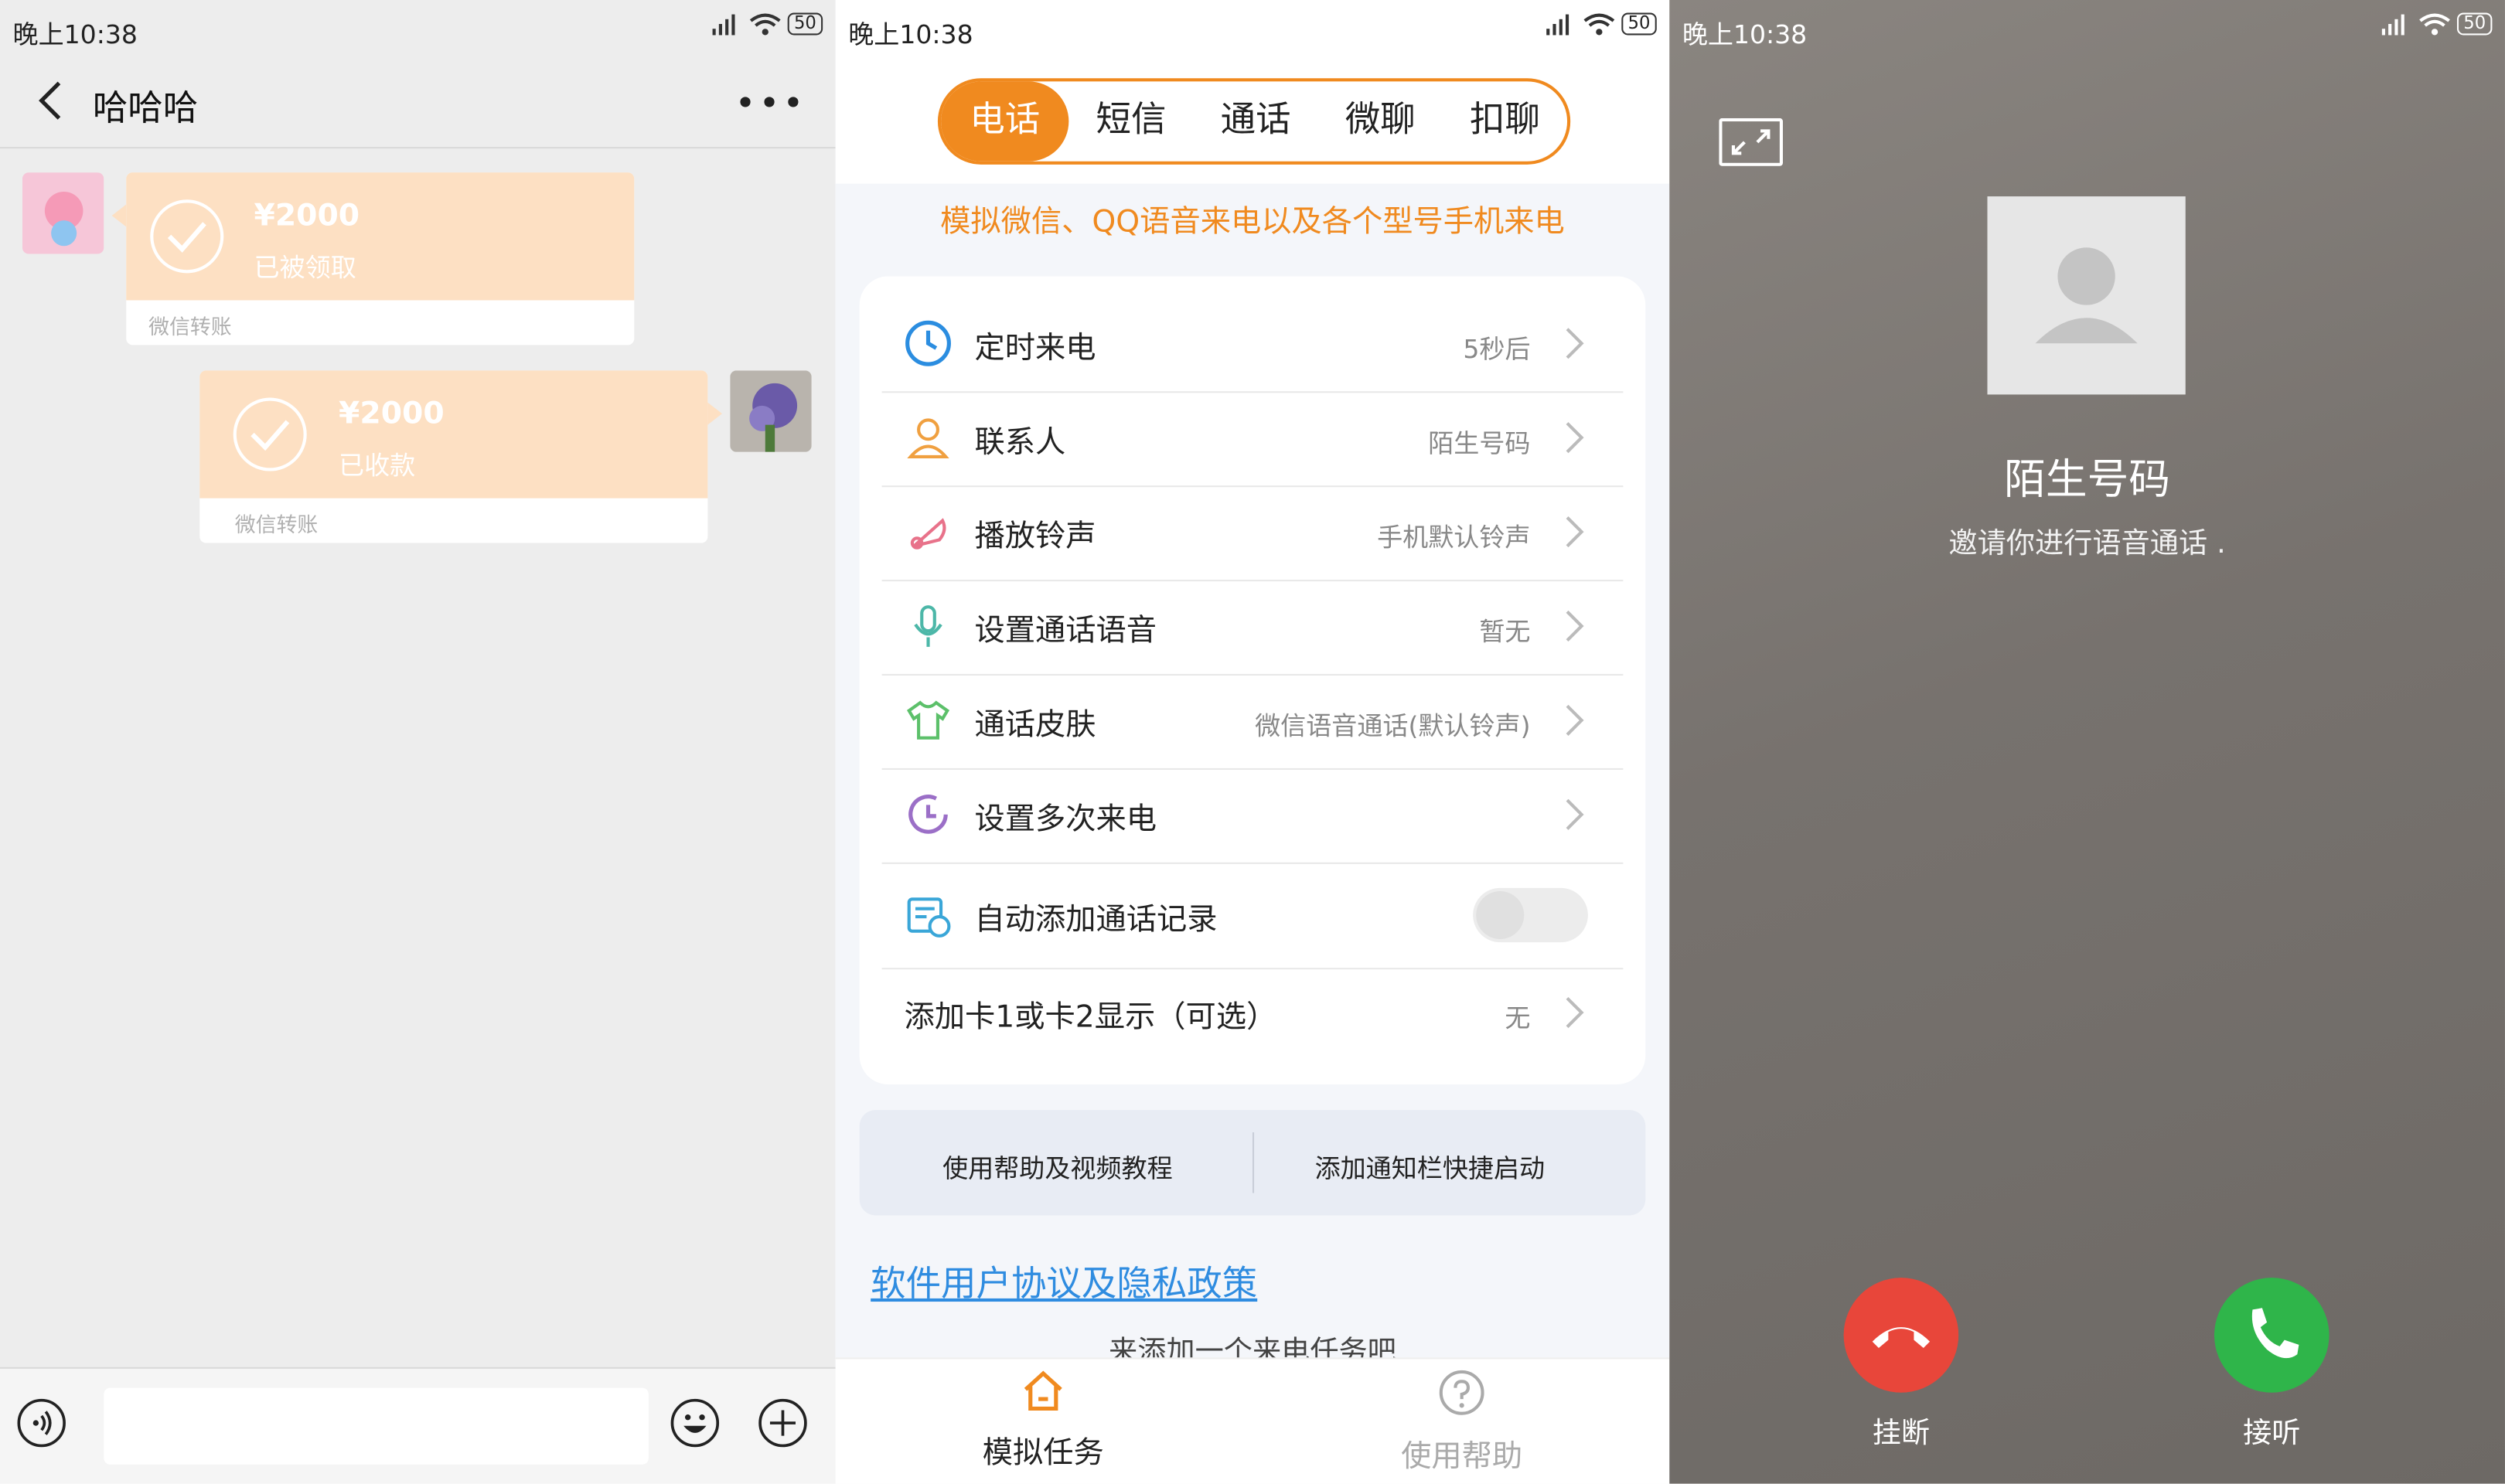 Image resolution: width=2505 pixels, height=1484 pixels. I want to click on row-label: 设置通话语音, so click(1065, 630).